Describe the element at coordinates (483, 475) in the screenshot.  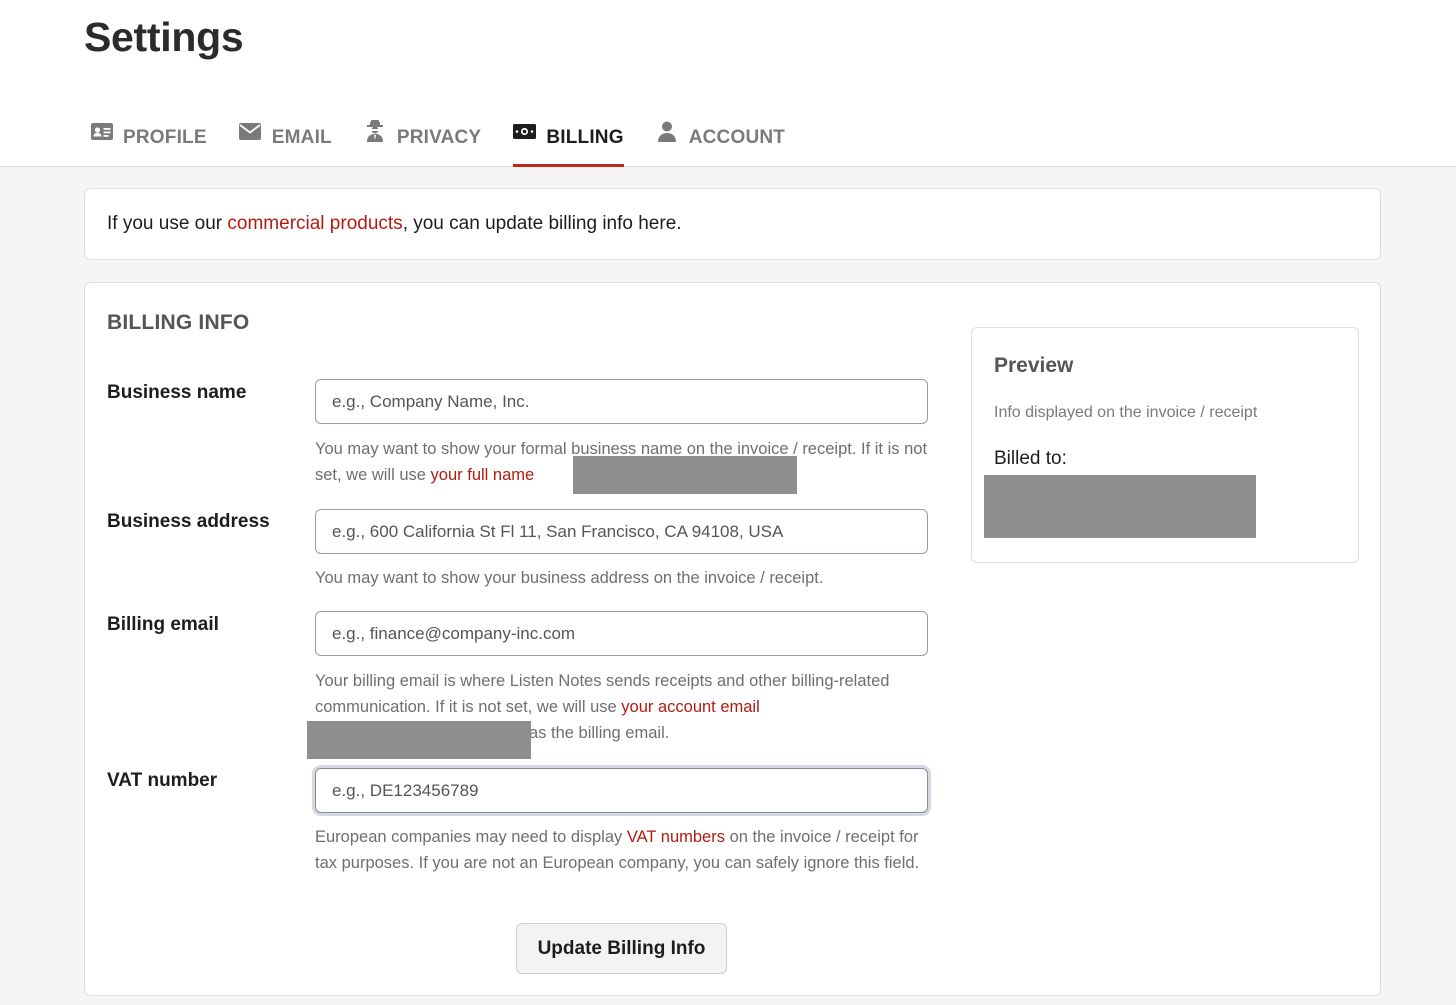
I see `full-name-link: your full name` at that location.